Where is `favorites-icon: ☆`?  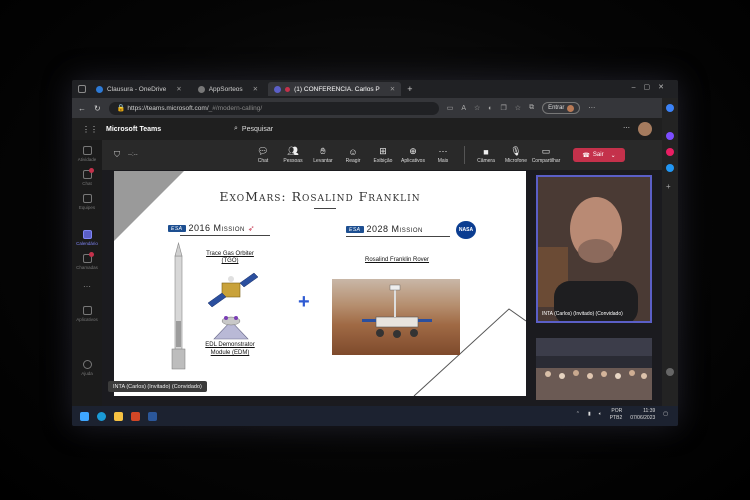
favorites-icon: ☆ is located at coordinates (518, 108).